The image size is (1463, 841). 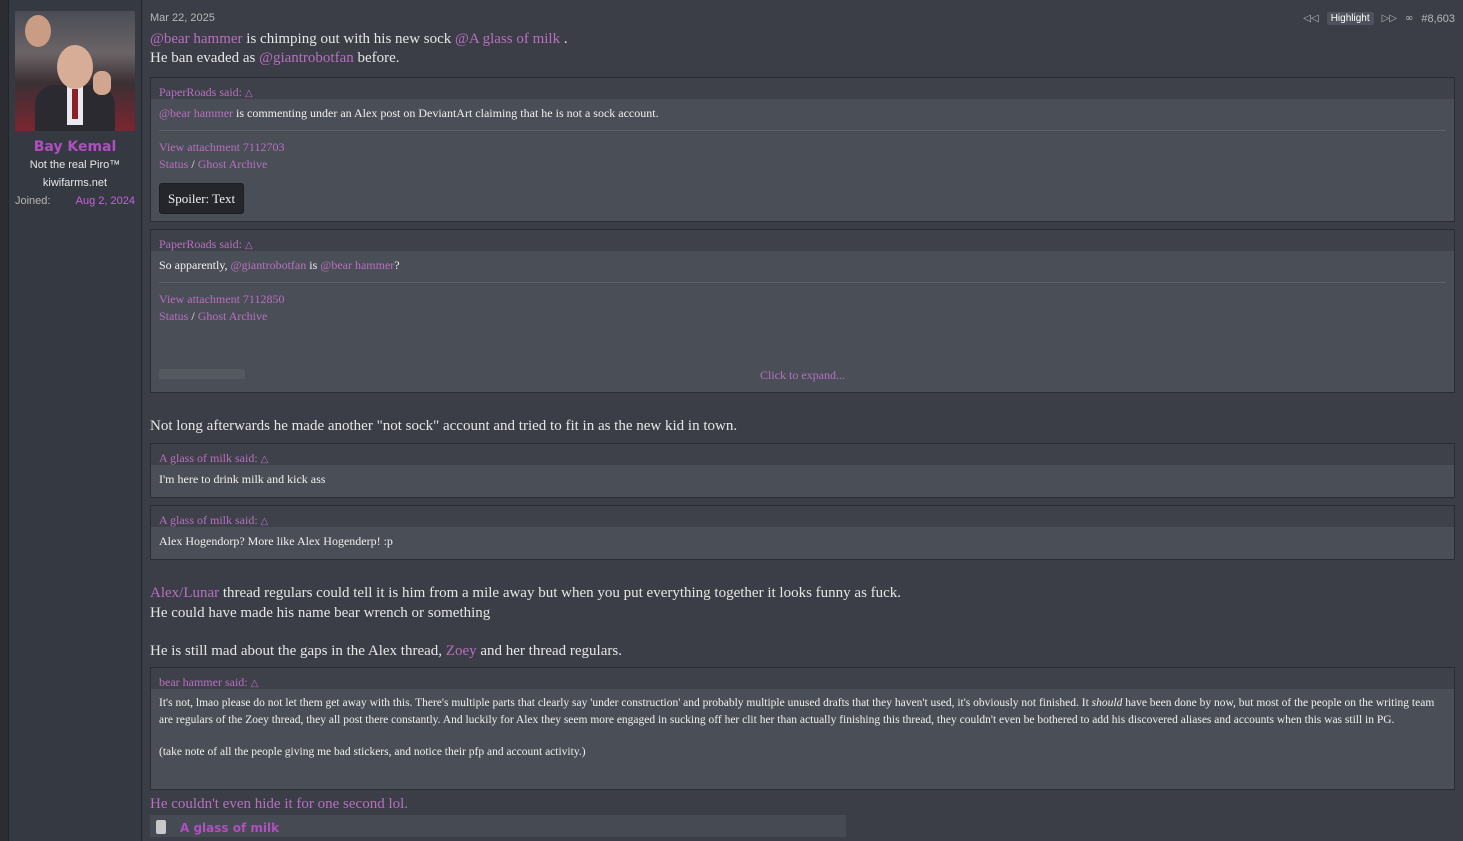 What do you see at coordinates (202, 198) in the screenshot?
I see `spoiler-button: Spoiler: Text` at bounding box center [202, 198].